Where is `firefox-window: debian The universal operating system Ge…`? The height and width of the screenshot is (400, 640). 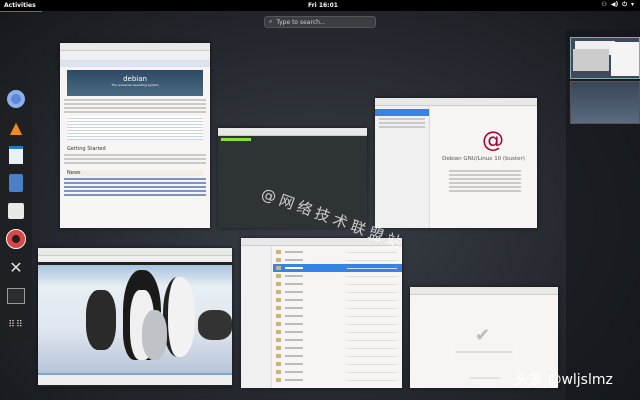 firefox-window: debian The universal operating system Ge… is located at coordinates (135, 135).